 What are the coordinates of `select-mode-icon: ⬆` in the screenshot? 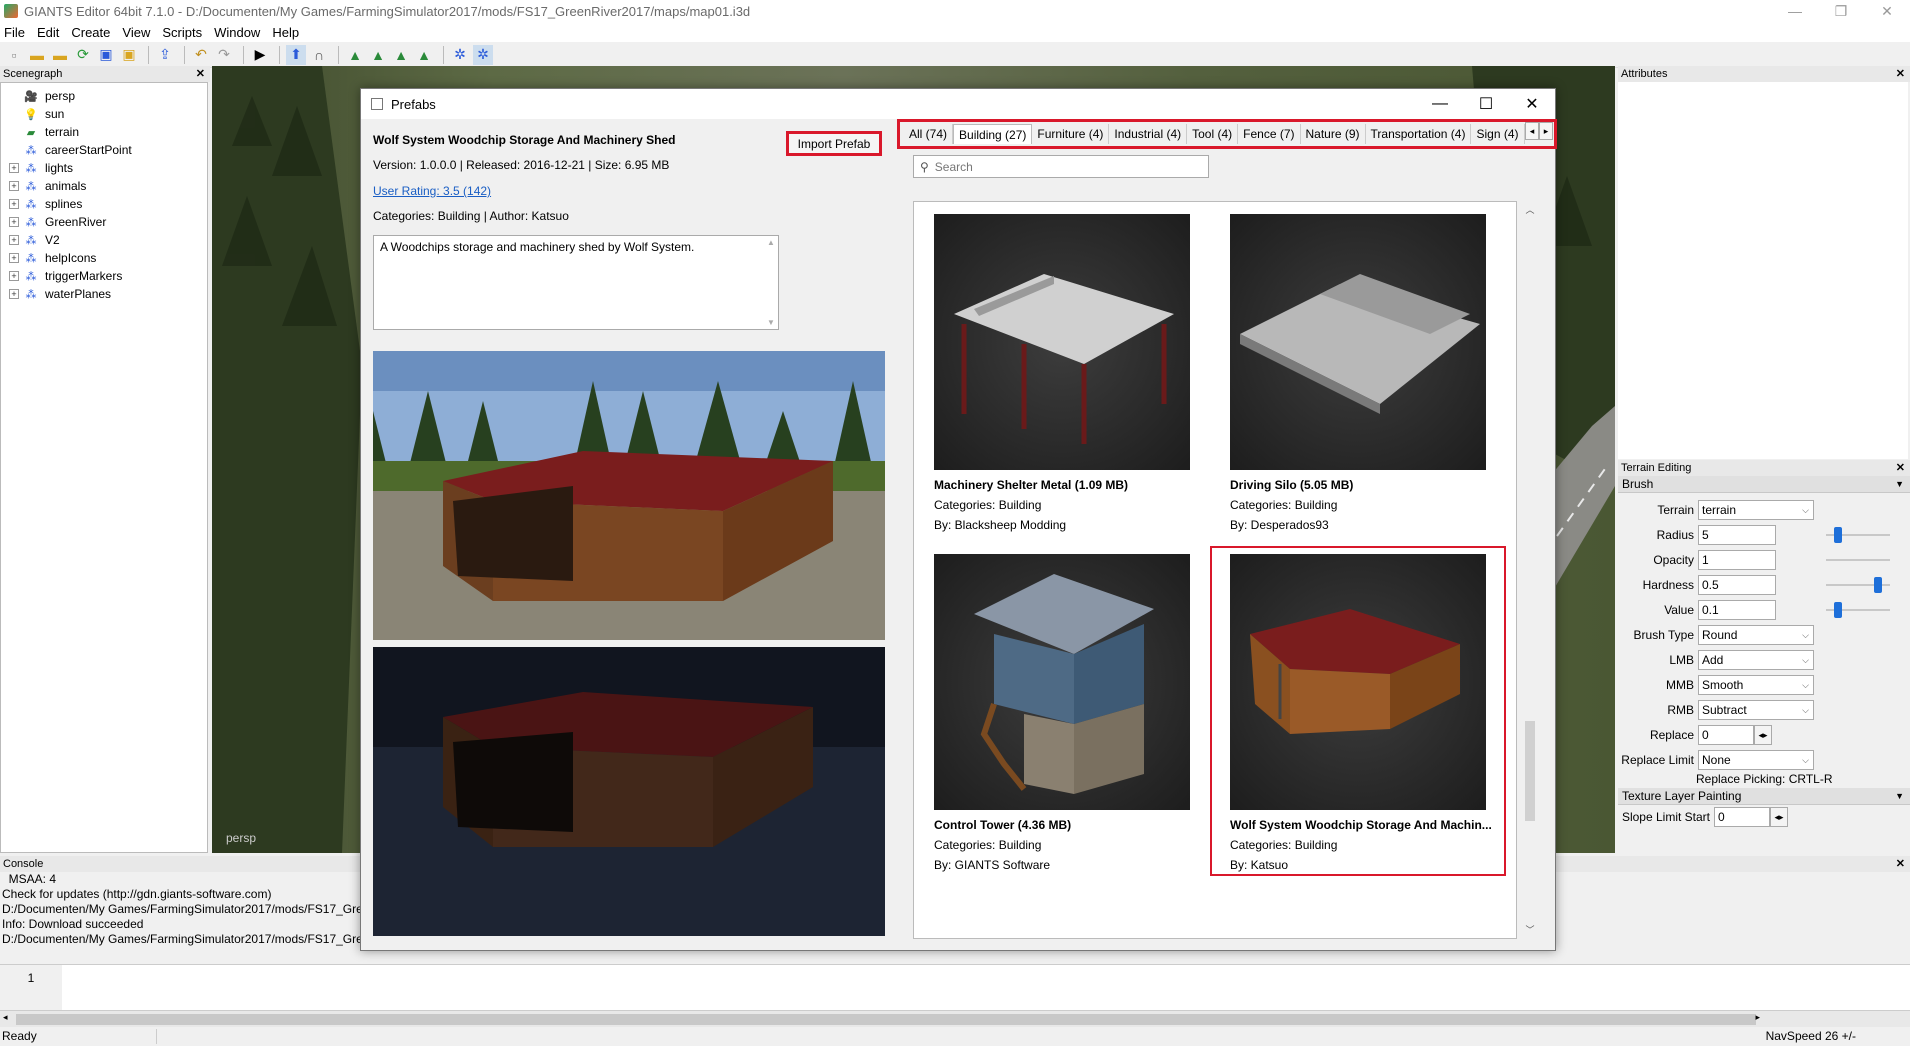 It's located at (296, 54).